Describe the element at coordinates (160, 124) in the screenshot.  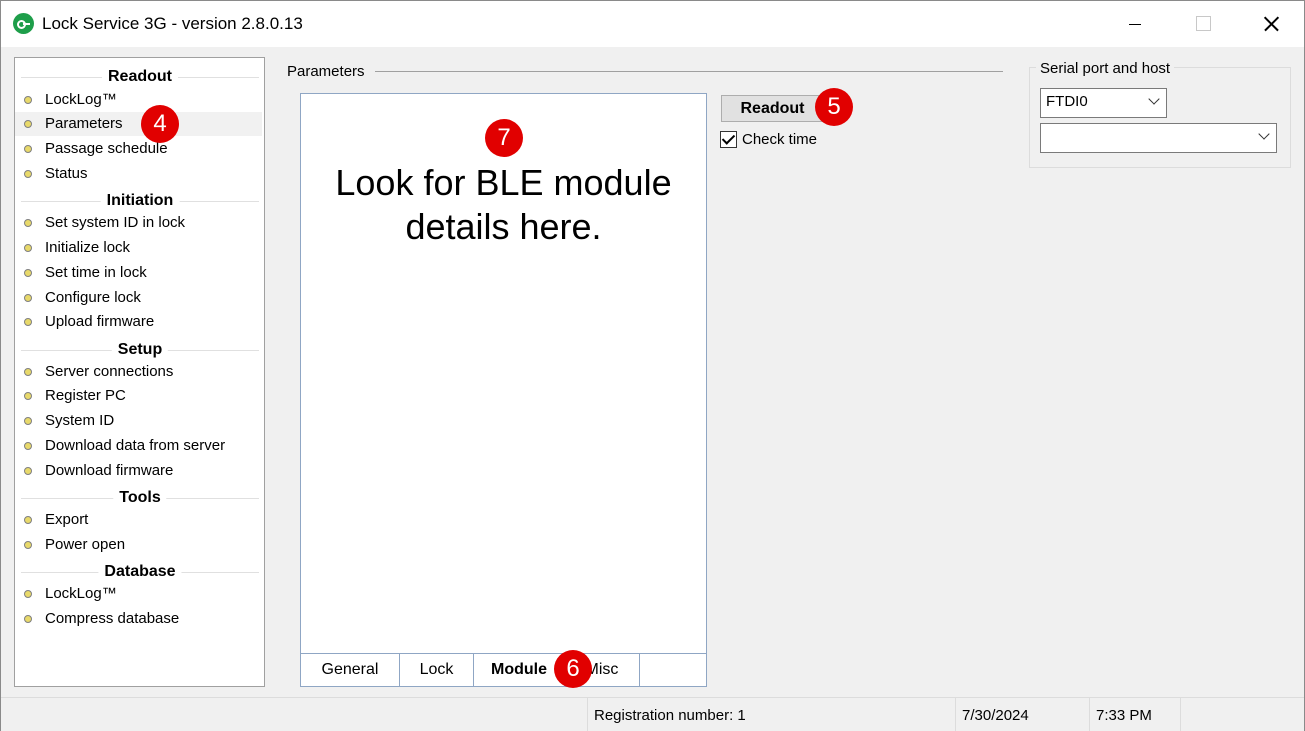
I see `annotation-marker-4: 4` at that location.